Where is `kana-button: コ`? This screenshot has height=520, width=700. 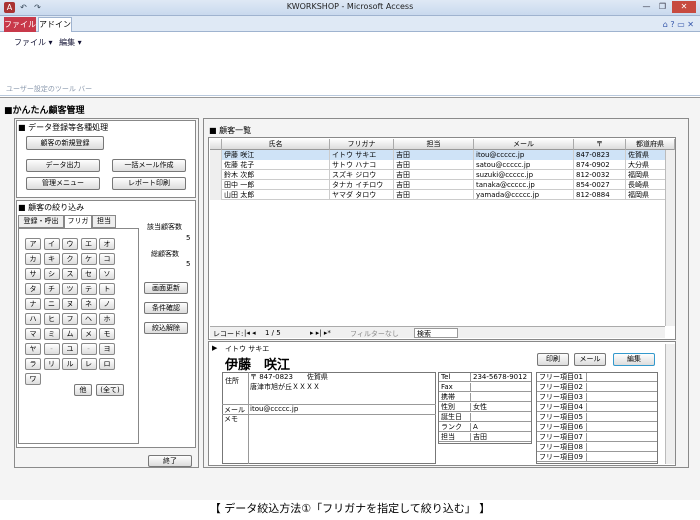 kana-button: コ is located at coordinates (107, 259).